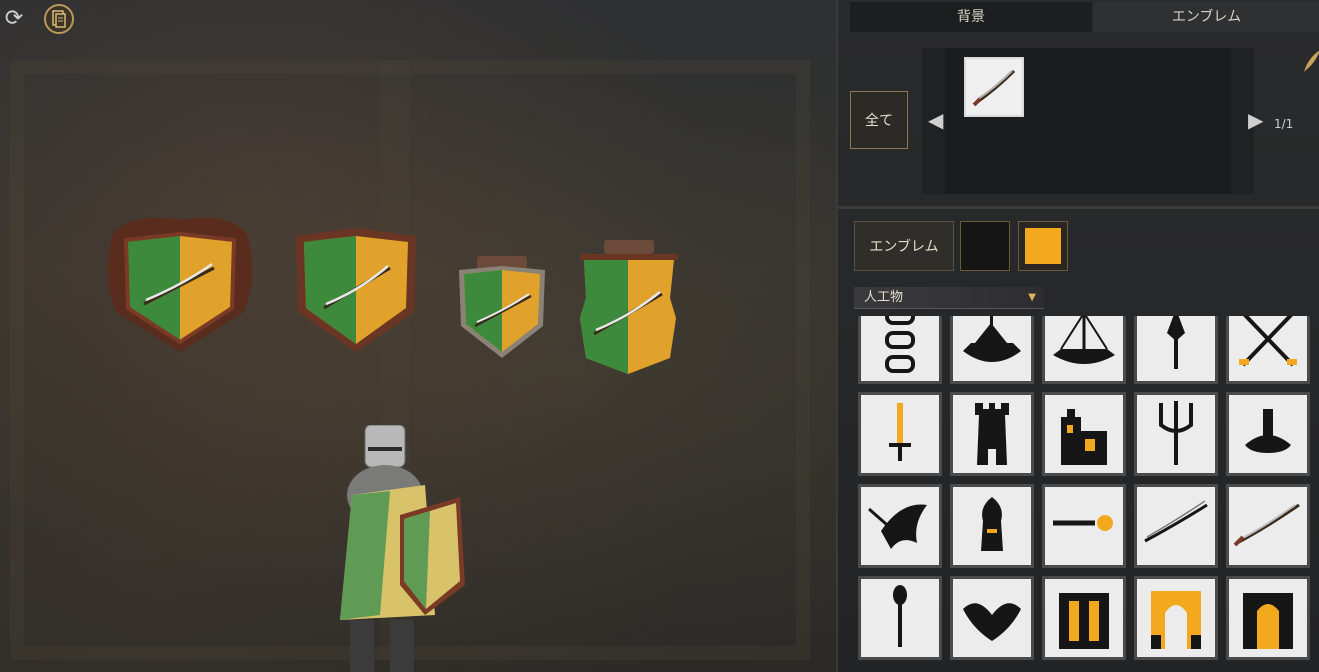 The image size is (1319, 672). What do you see at coordinates (1078, 207) in the screenshot?
I see `section-divider` at bounding box center [1078, 207].